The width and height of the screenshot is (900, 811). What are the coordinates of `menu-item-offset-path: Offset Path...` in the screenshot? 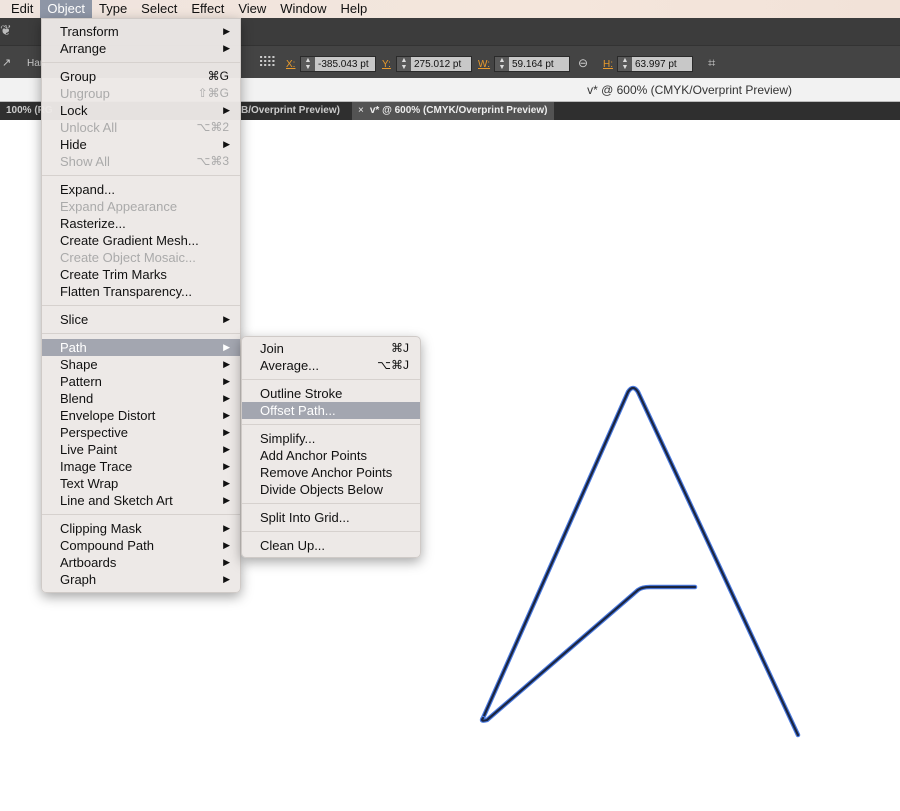 It's located at (331, 410).